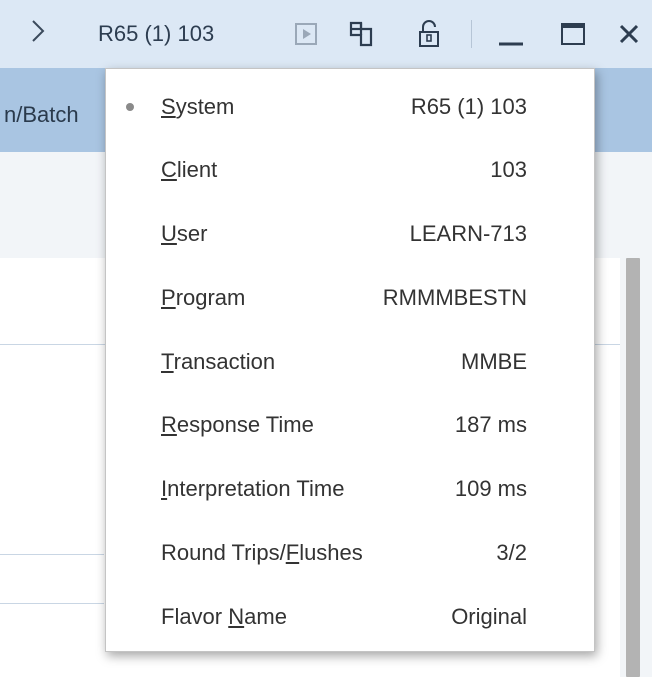 This screenshot has height=677, width=652. What do you see at coordinates (633, 467) in the screenshot?
I see `scrollbar-thumb` at bounding box center [633, 467].